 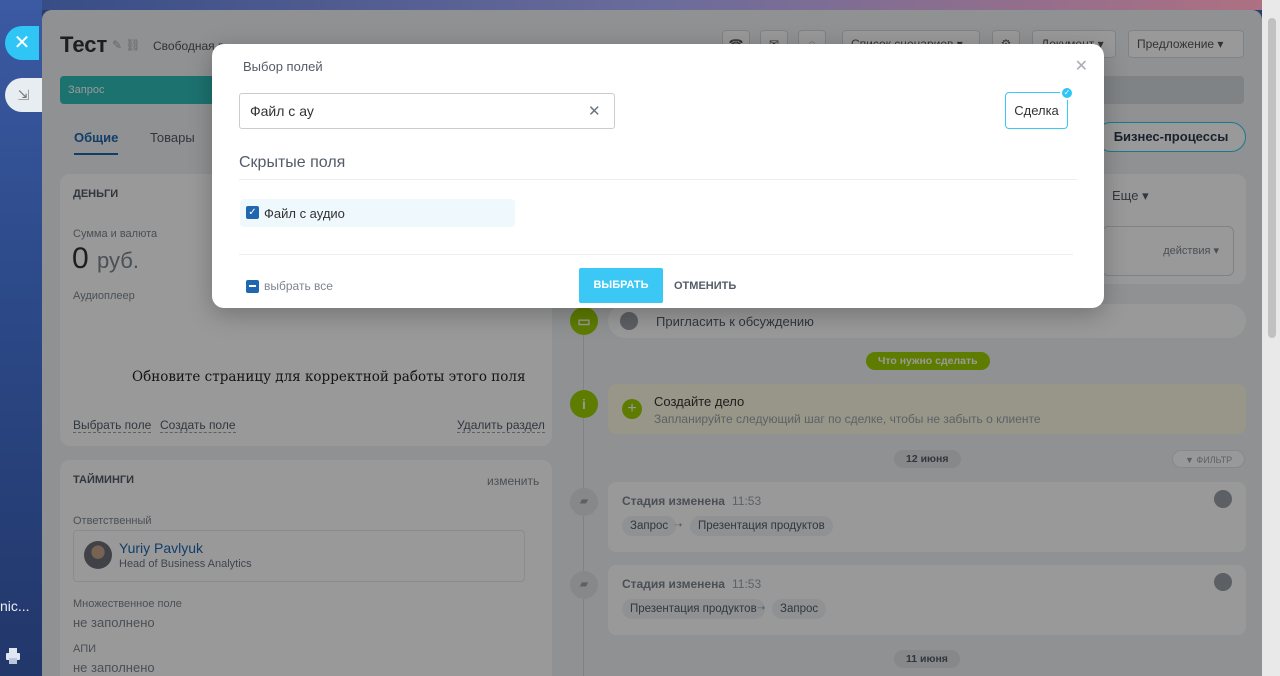 I want to click on minimize-slider-icon: ⇲, so click(x=23, y=95).